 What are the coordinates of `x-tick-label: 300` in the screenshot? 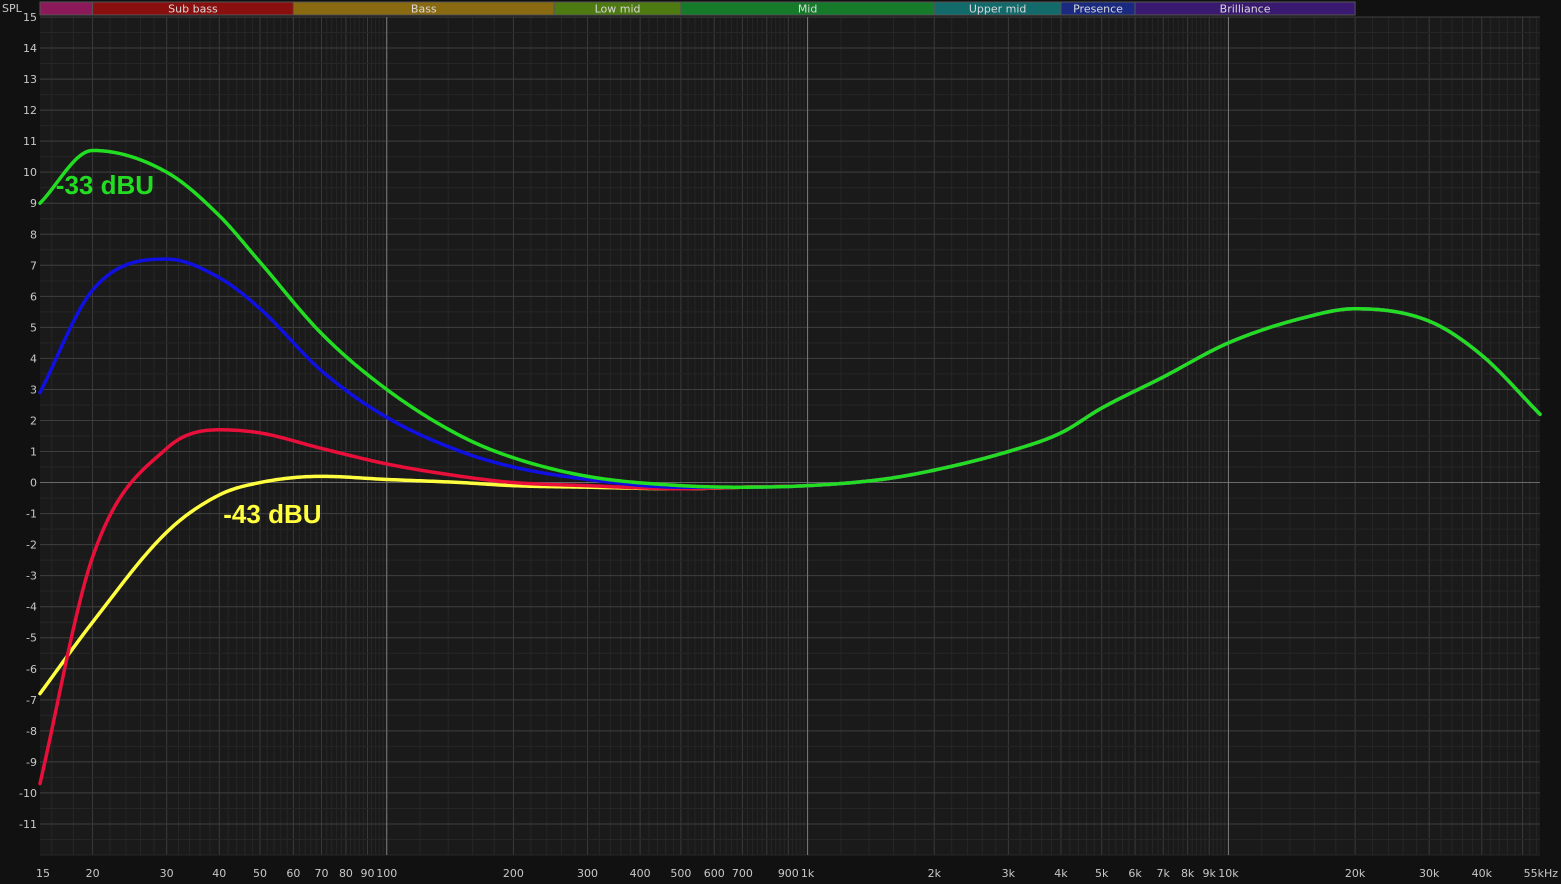 It's located at (587, 873).